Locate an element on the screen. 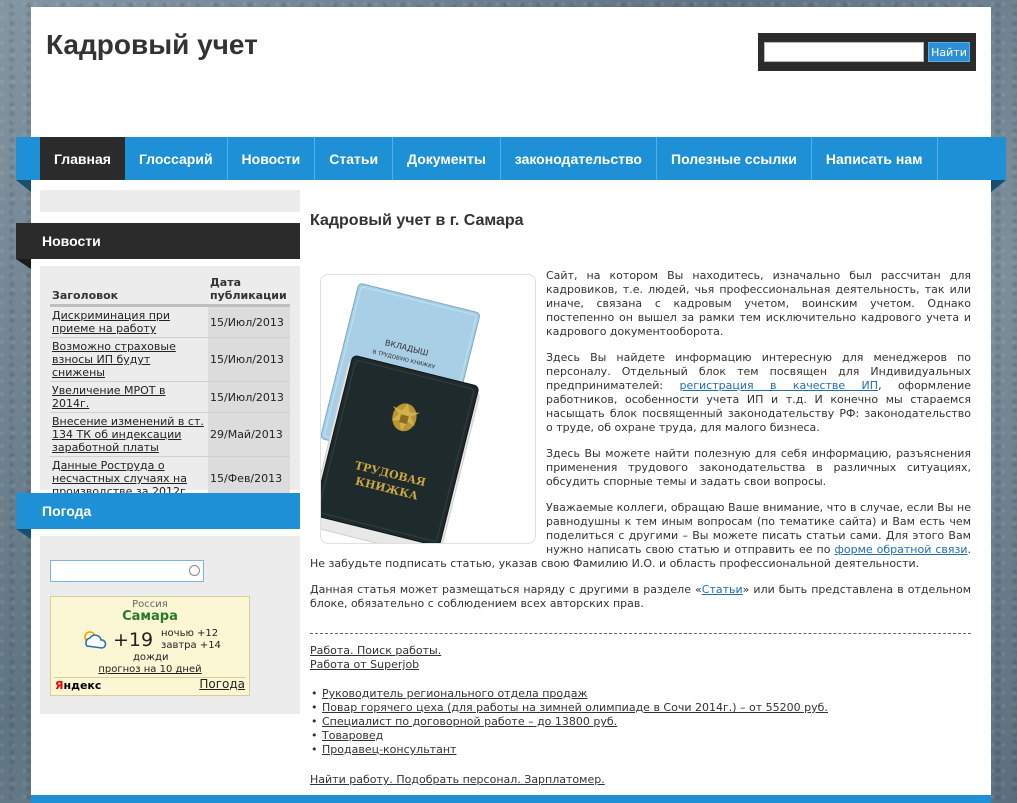 The height and width of the screenshot is (803, 1017). vacancy-link: Товаровед is located at coordinates (352, 735).